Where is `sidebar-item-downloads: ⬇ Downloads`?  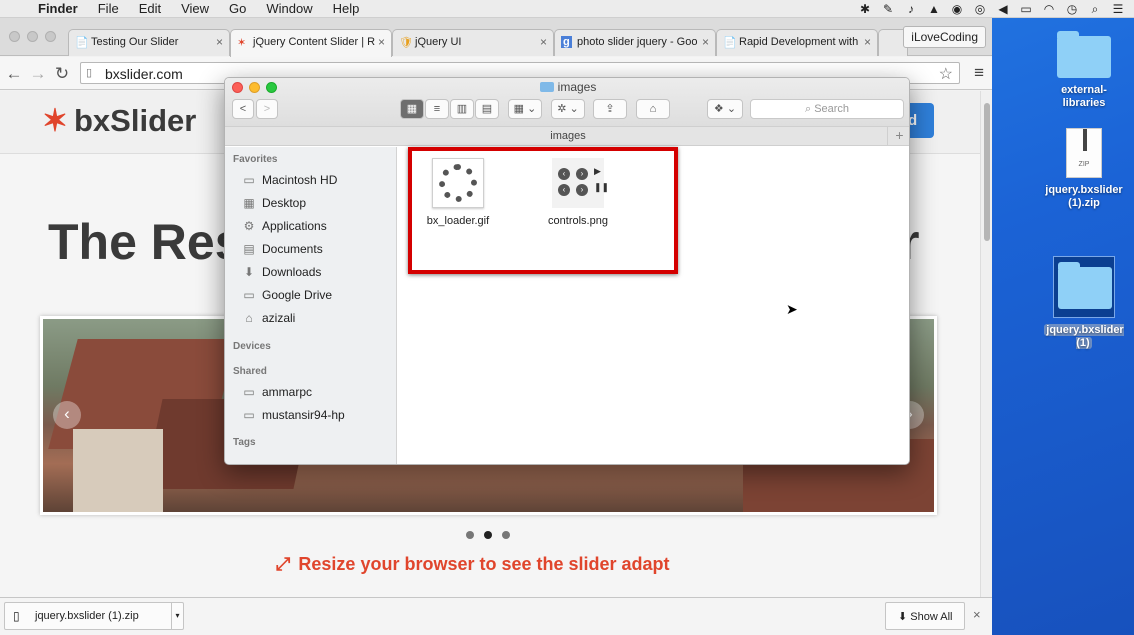
sidebar-item-downloads: ⬇ Downloads is located at coordinates (281, 275).